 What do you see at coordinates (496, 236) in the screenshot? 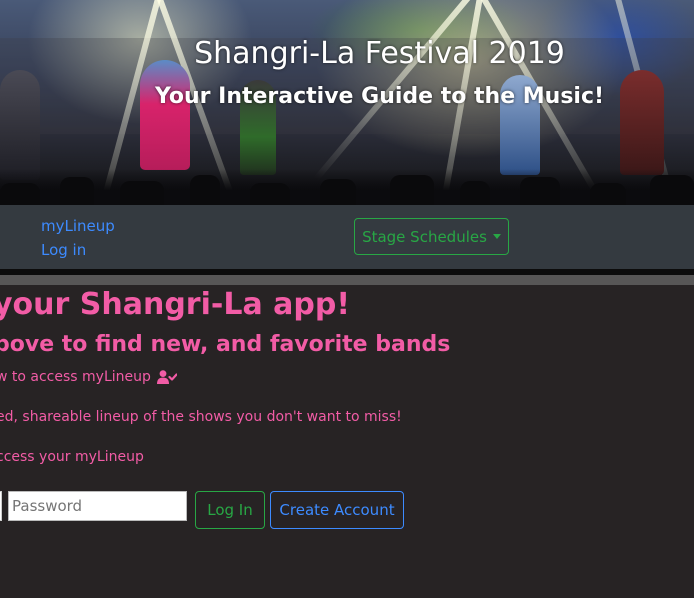
I see `caret-down-icon` at bounding box center [496, 236].